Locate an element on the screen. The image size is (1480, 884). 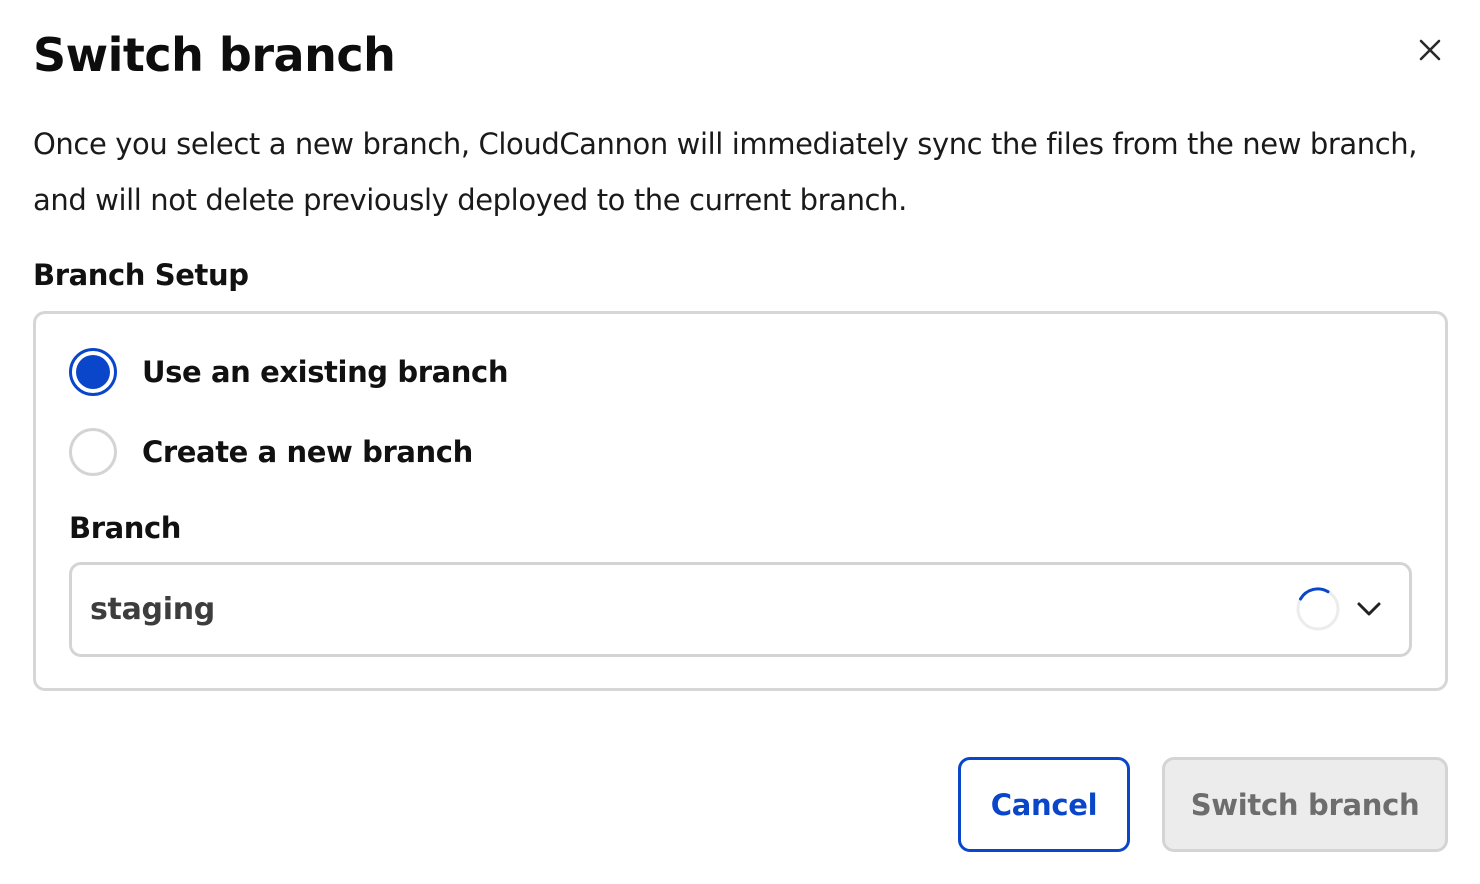
close-icon is located at coordinates (1430, 50).